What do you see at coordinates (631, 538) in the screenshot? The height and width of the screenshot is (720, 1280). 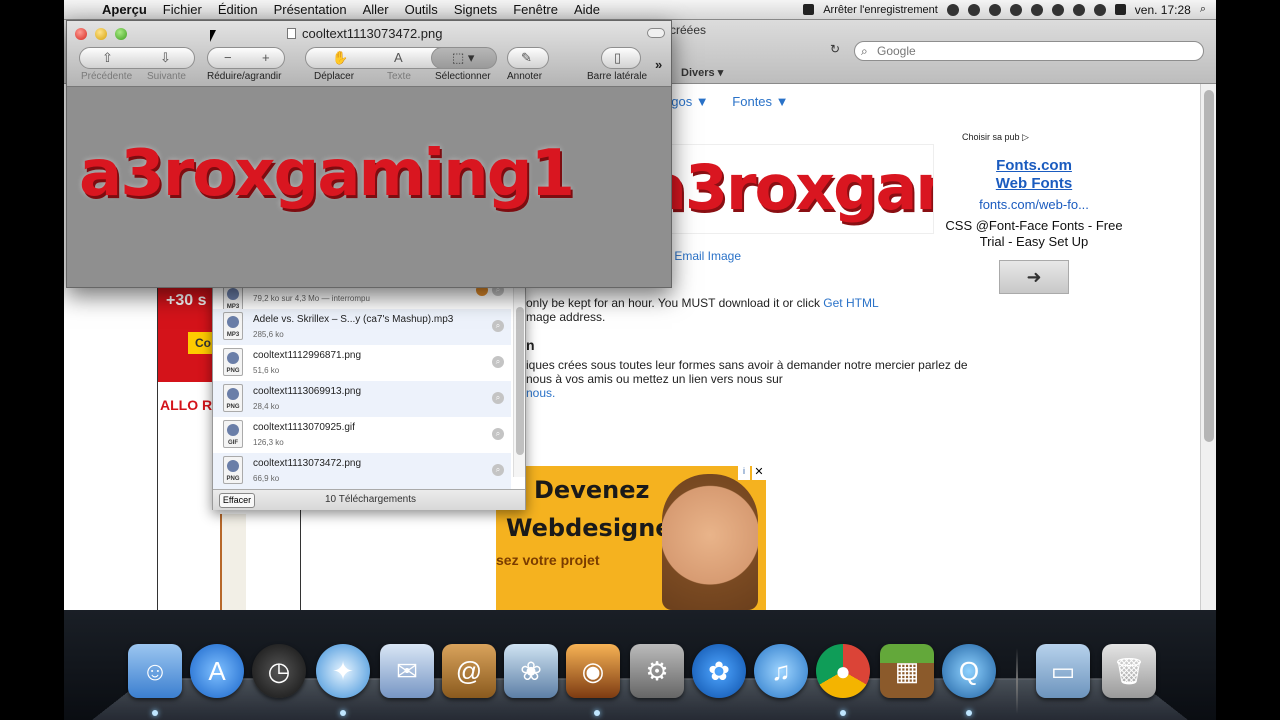 I see `webdesigner-banner-ad: Devenez Webdesigner sez votre projet i ✕` at bounding box center [631, 538].